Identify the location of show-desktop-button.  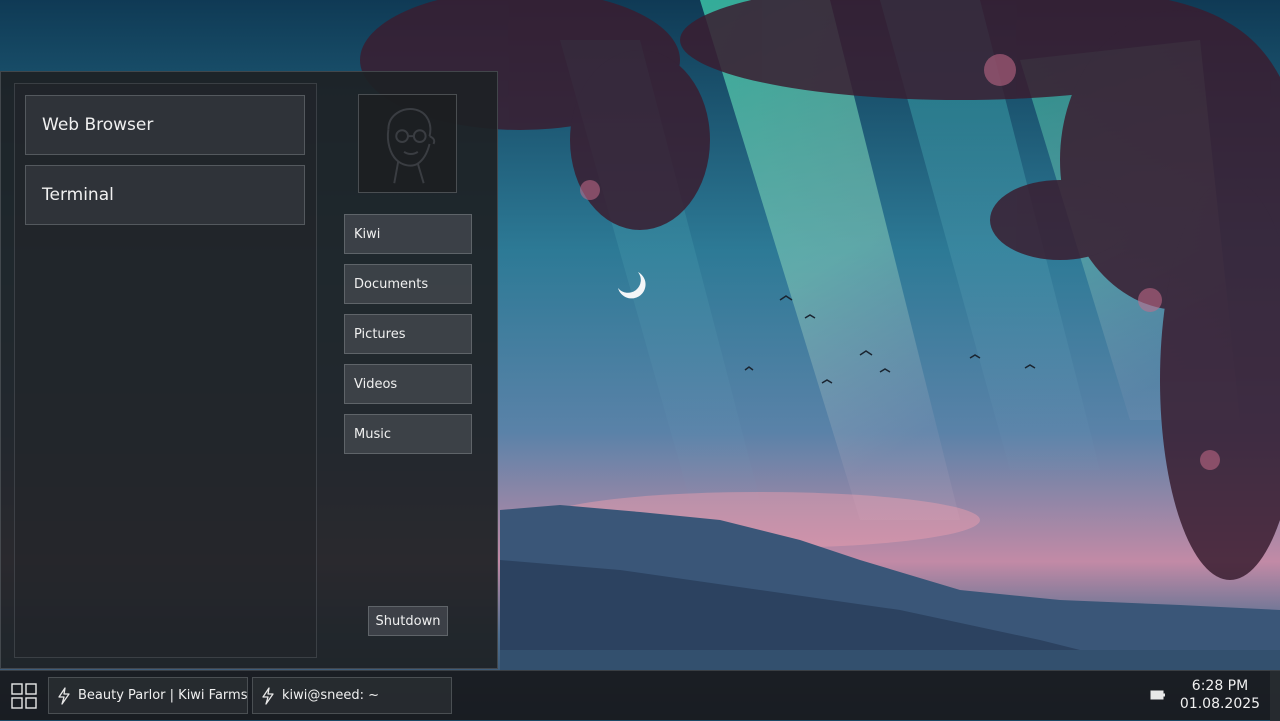
(1275, 696).